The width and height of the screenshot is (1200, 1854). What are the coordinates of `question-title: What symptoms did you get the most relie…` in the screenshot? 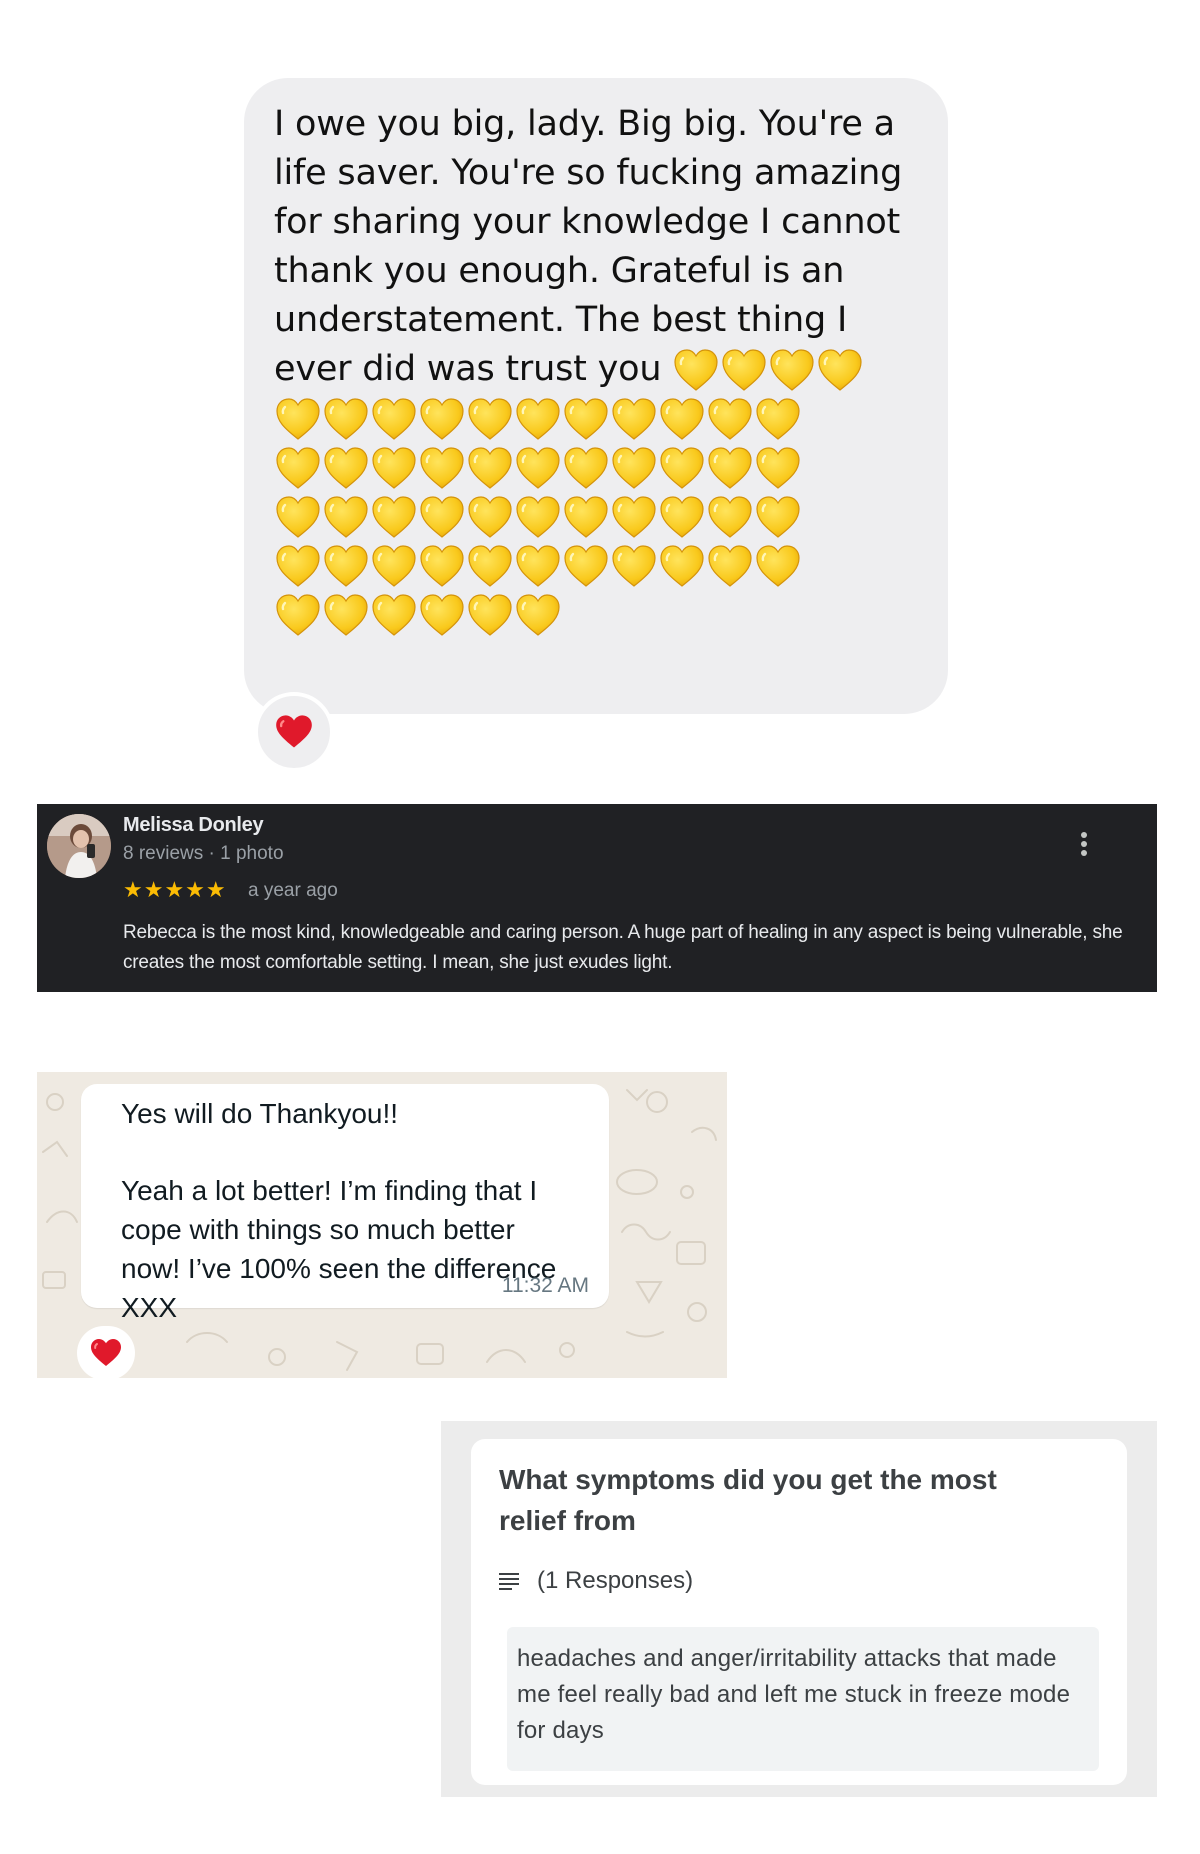 It's located at (748, 1500).